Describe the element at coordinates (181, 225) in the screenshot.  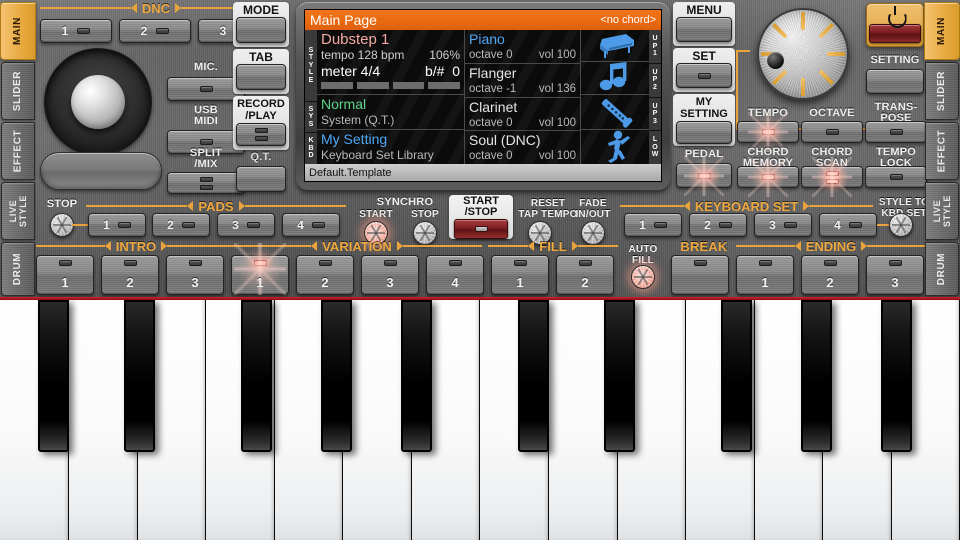
I see `pad-button-2: 2` at that location.